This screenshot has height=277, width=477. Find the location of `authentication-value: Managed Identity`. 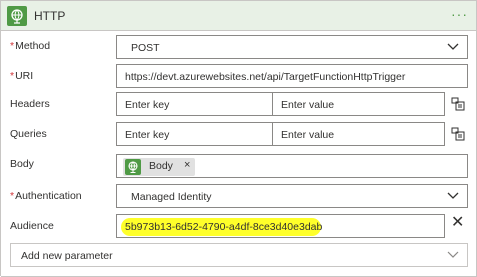

authentication-value: Managed Identity is located at coordinates (171, 197).